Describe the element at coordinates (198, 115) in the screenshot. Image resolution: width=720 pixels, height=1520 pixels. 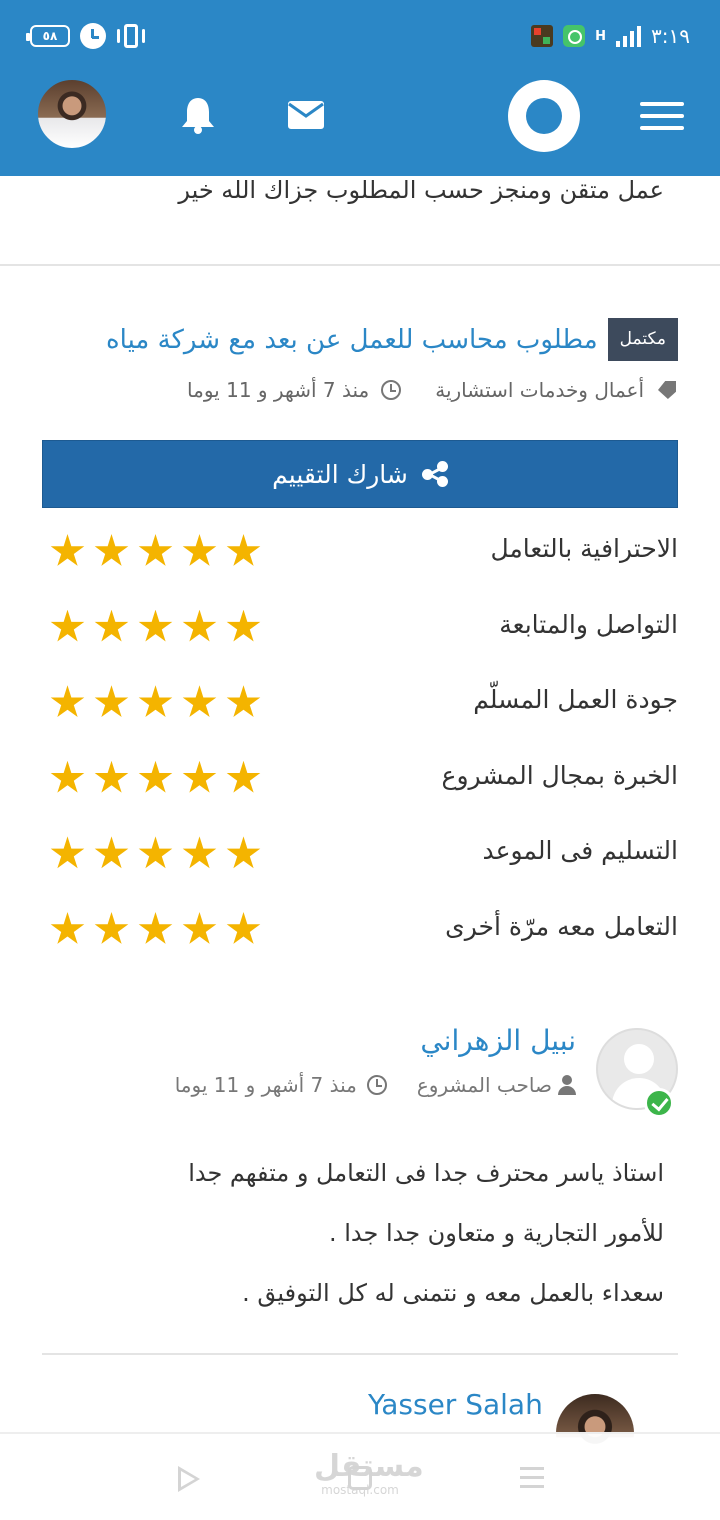
I see `bell-icon` at that location.